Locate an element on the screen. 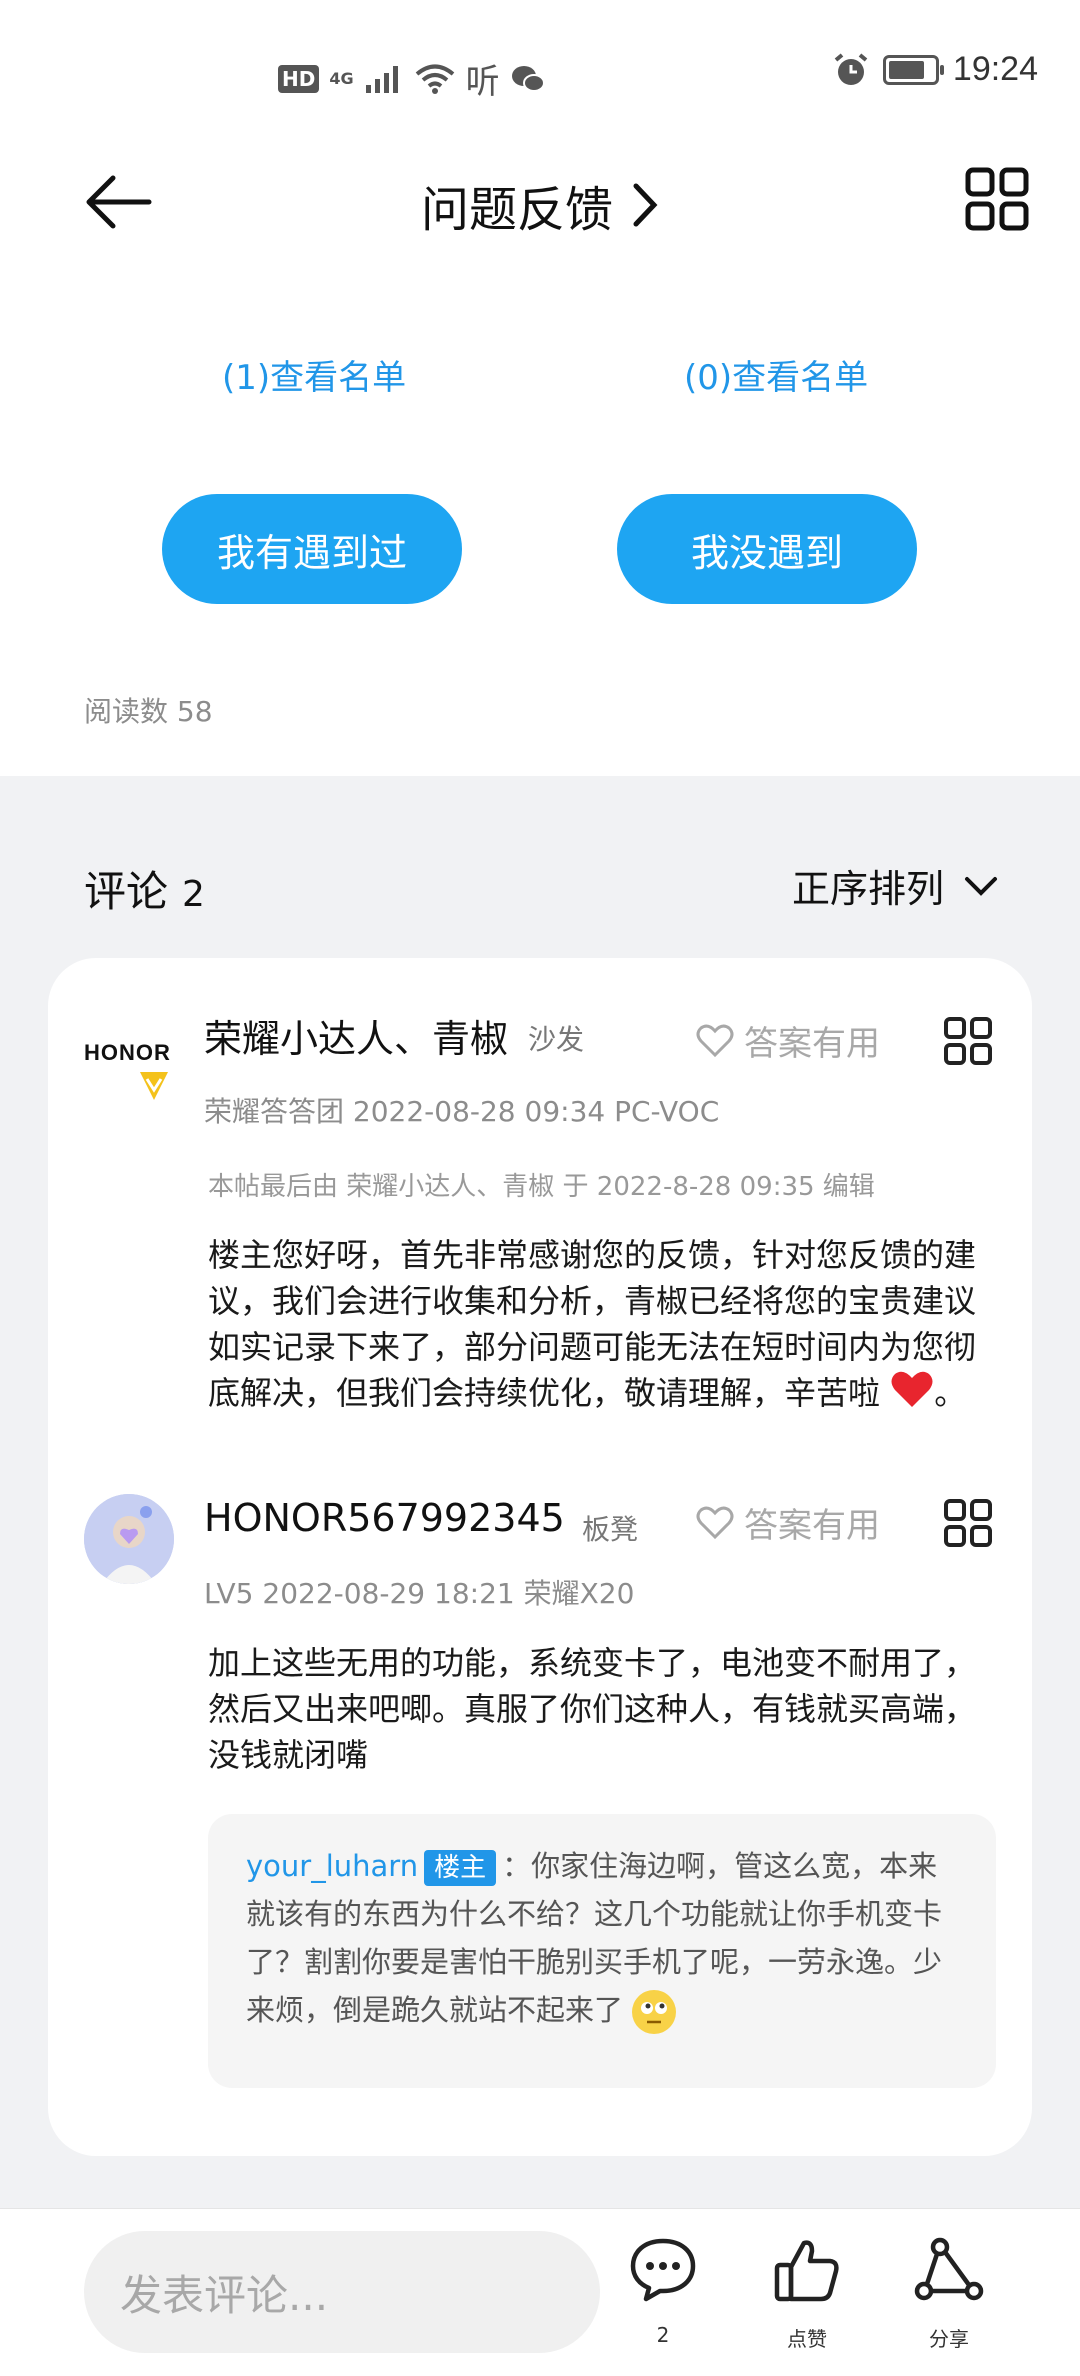 This screenshot has height=2376, width=1080. page-title-text: 问题反馈 is located at coordinates (516, 210).